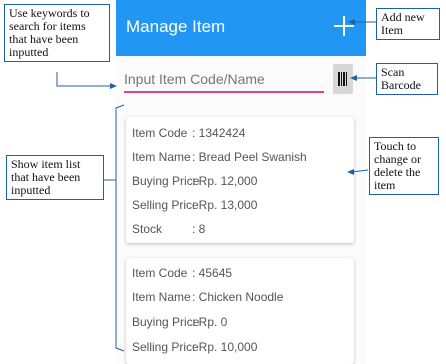 This screenshot has width=446, height=364. I want to click on buying-price-row: Buying Price: Rp. 12,000, so click(194, 181).